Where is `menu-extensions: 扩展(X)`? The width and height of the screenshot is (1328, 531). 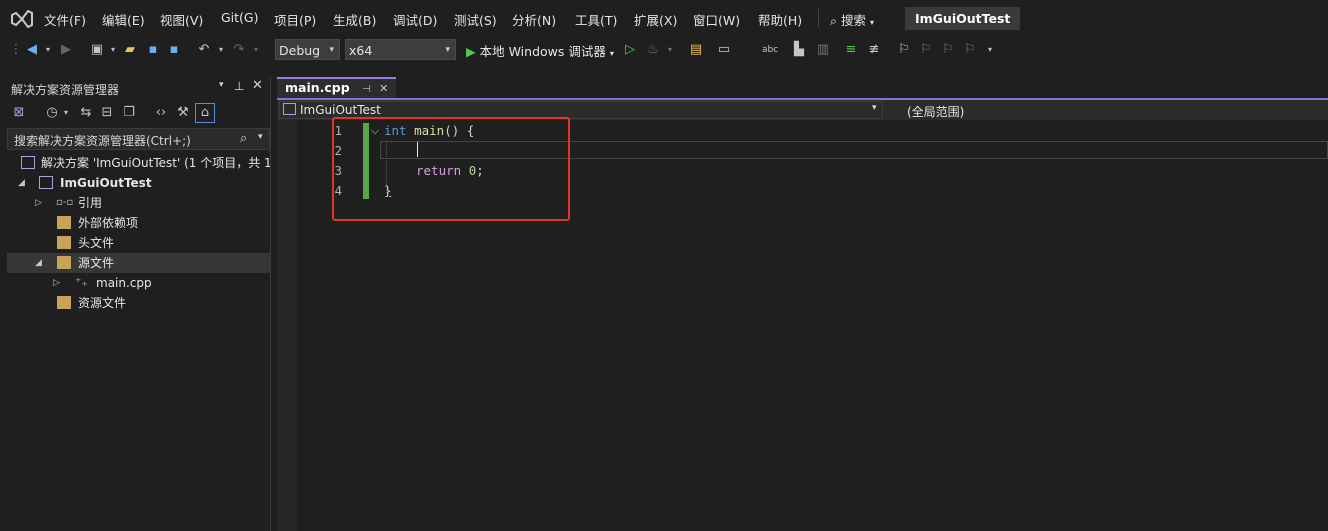 menu-extensions: 扩展(X) is located at coordinates (655, 19).